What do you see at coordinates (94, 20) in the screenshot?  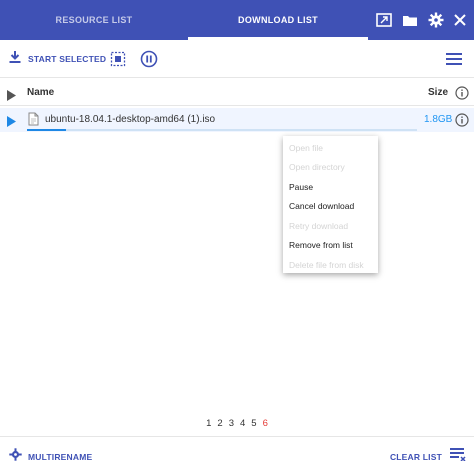 I see `tab-resource-list: RESOURCE LIST` at bounding box center [94, 20].